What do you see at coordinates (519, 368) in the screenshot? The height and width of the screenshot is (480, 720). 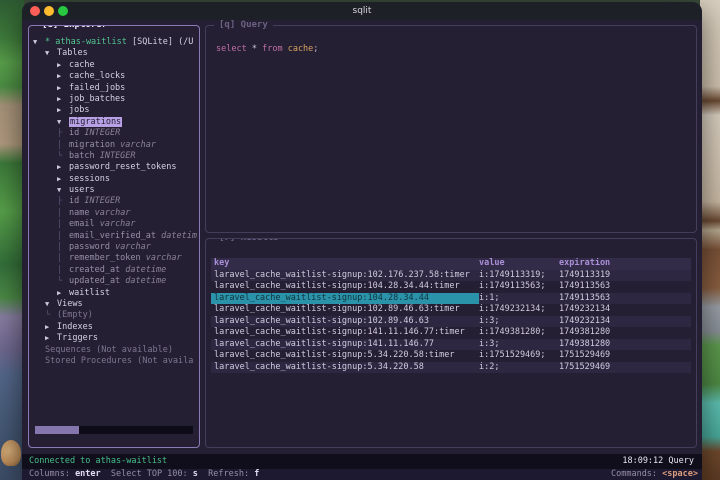 I see `table-cell: i:2;` at bounding box center [519, 368].